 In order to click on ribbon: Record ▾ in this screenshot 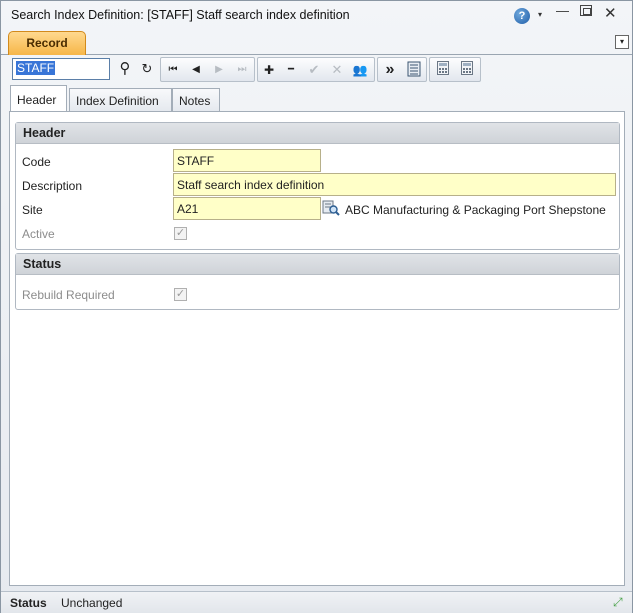, I will do `click(316, 42)`.